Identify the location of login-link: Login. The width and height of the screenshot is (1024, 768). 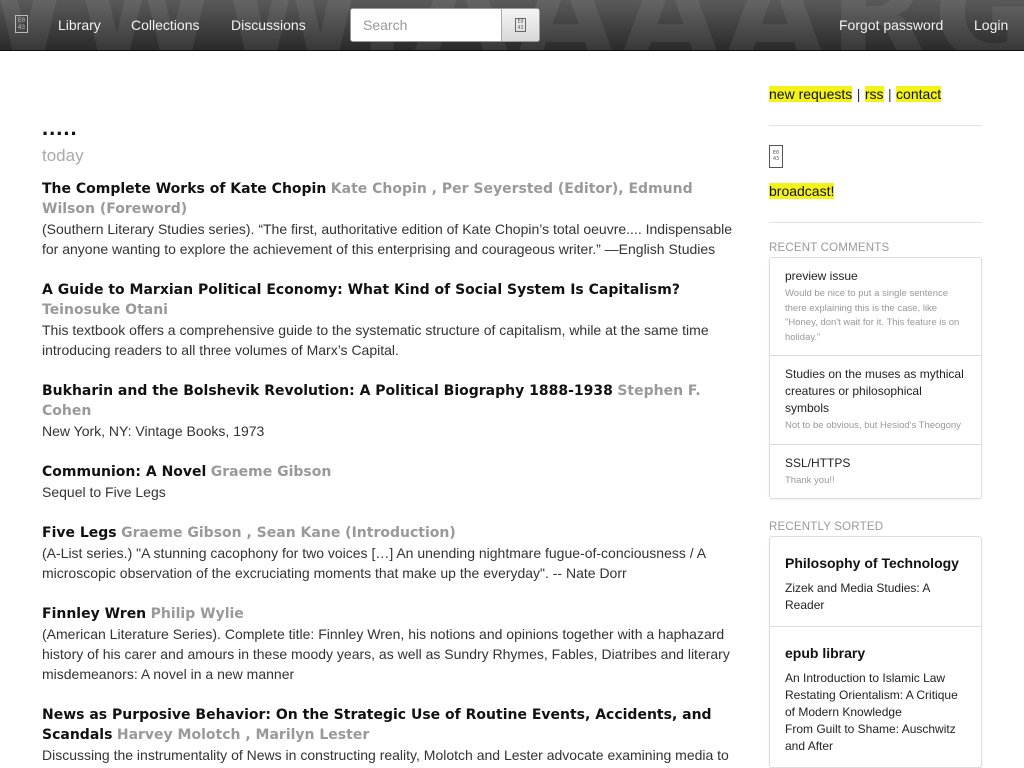
(991, 25).